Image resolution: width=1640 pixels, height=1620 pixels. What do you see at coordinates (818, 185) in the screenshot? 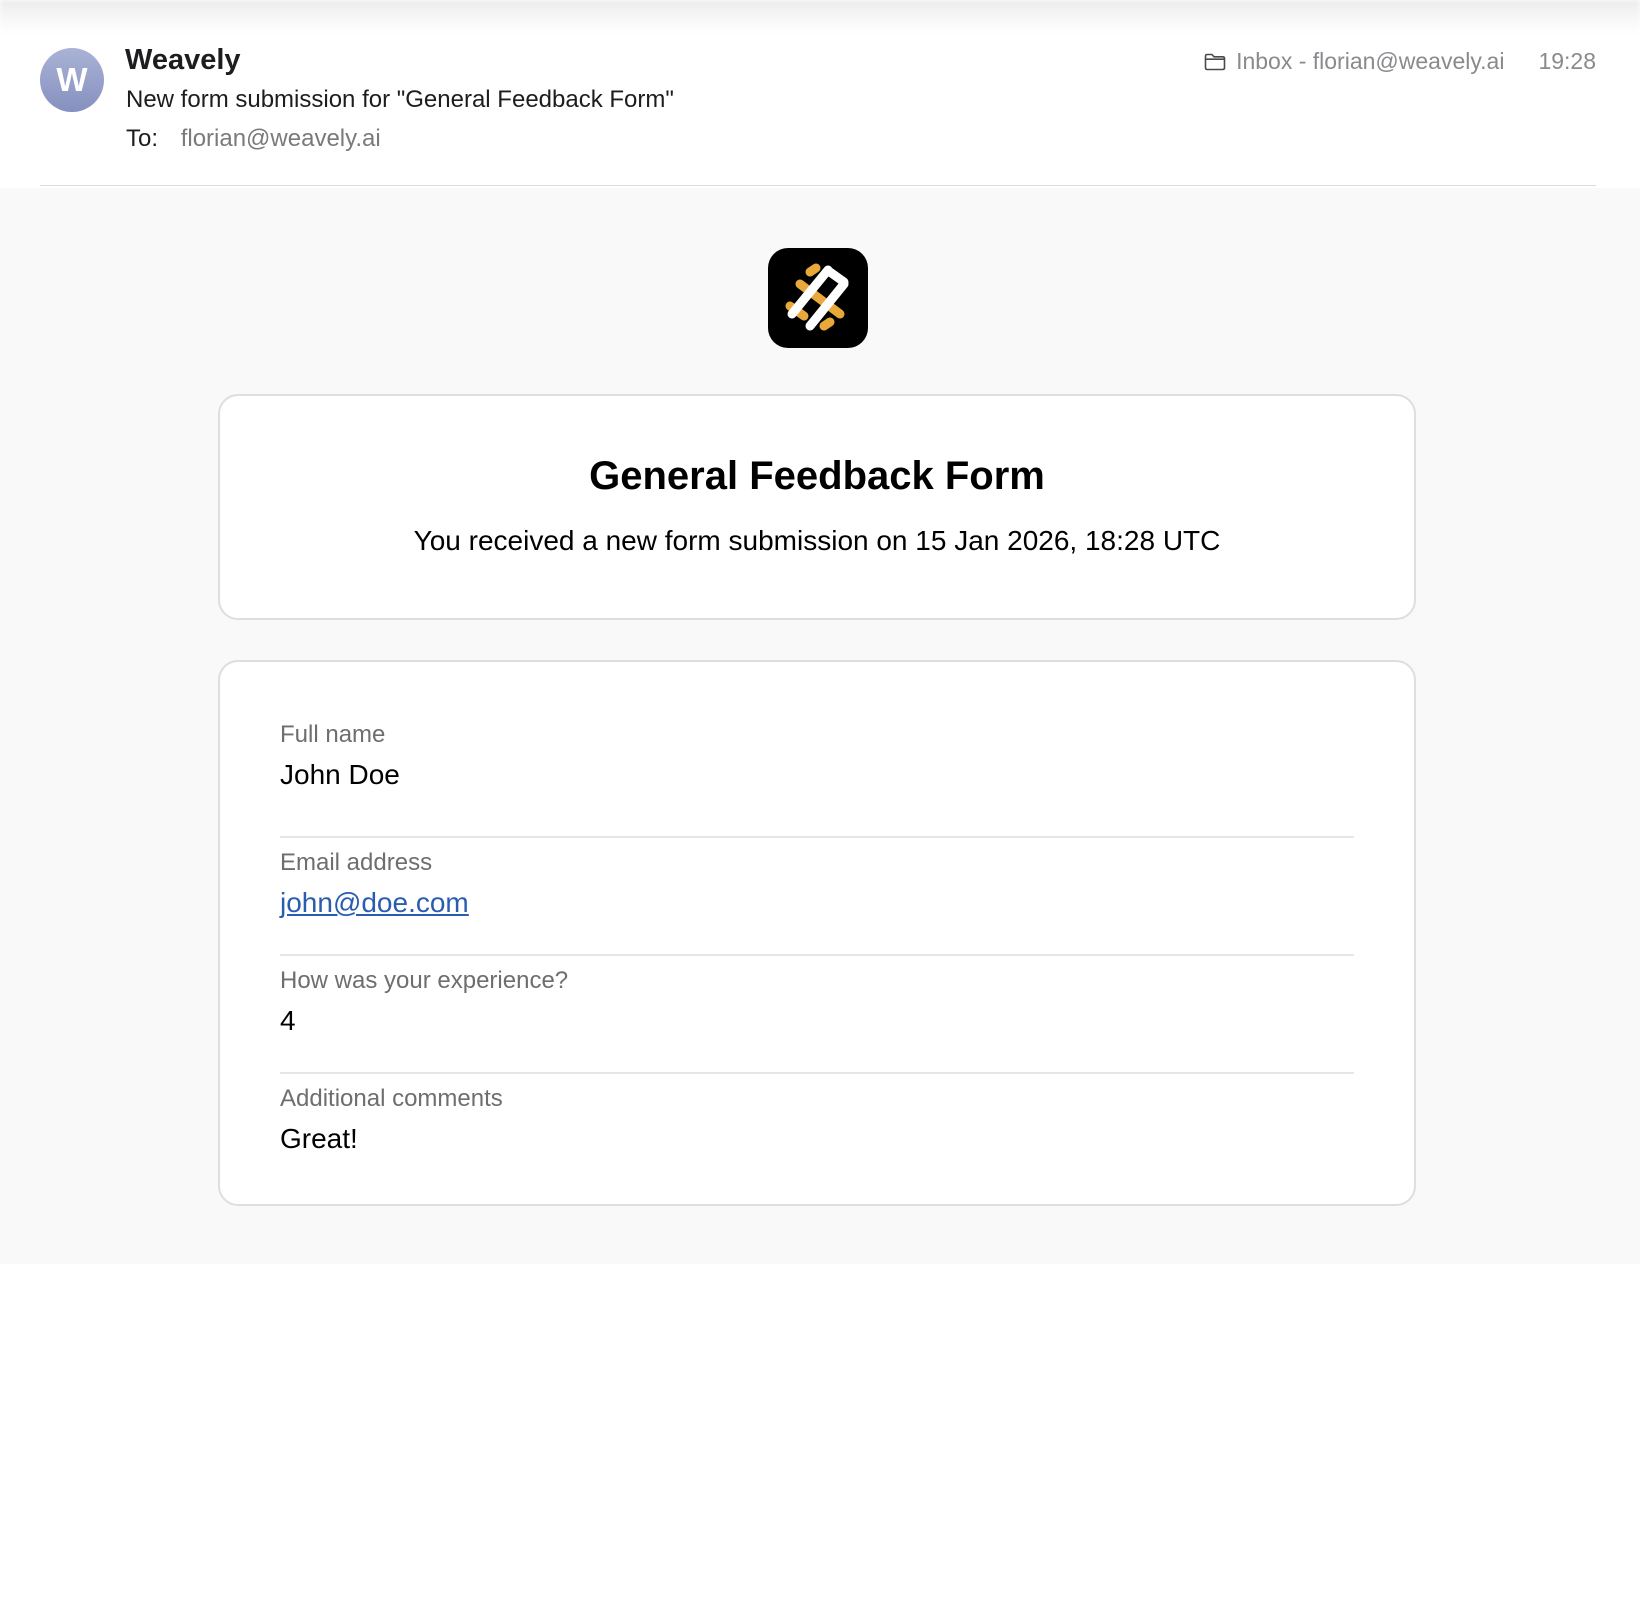
I see `header-divider` at bounding box center [818, 185].